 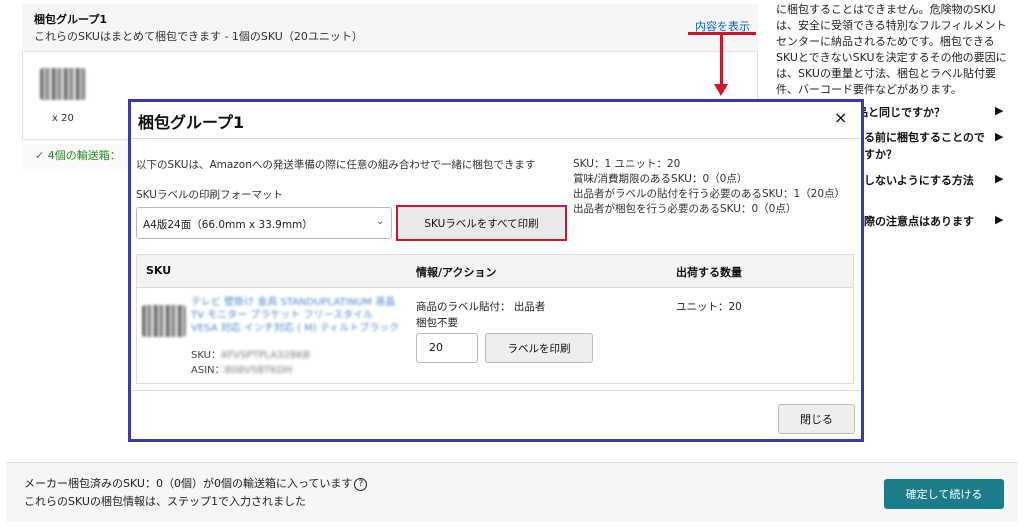 I want to click on confirm-continue-button: 確定して続ける, so click(x=944, y=494).